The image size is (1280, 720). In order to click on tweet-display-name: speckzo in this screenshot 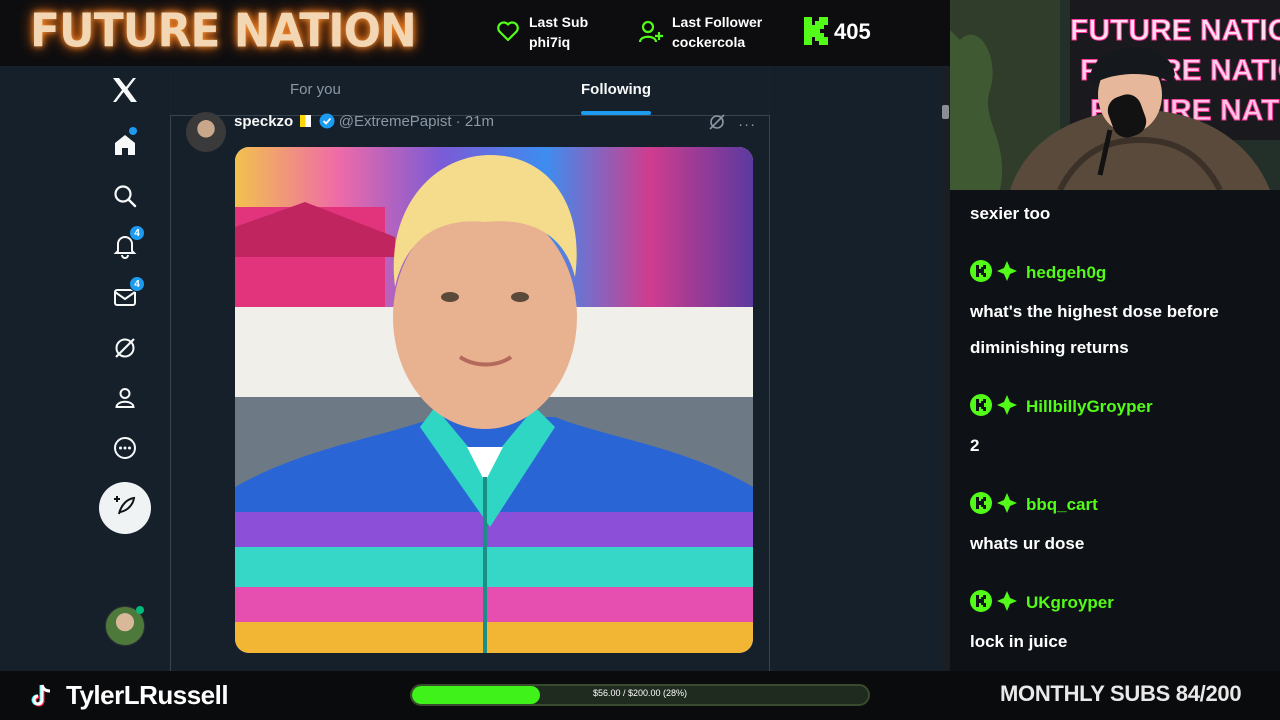, I will do `click(263, 121)`.